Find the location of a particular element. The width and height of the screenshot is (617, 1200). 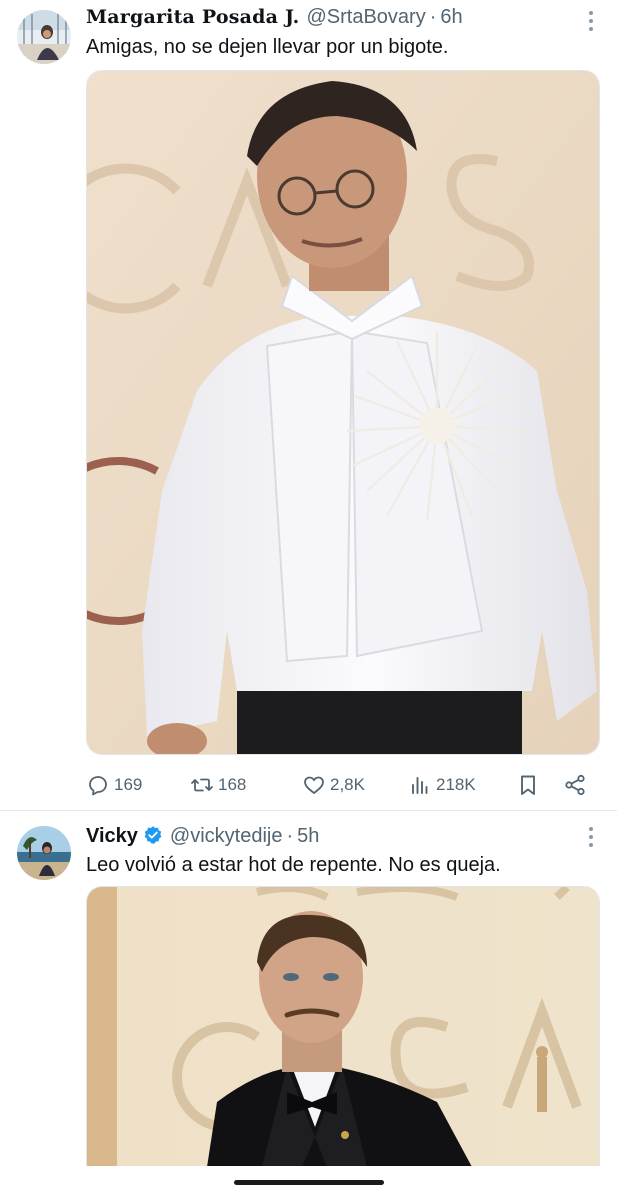

views-icon is located at coordinates (420, 785).